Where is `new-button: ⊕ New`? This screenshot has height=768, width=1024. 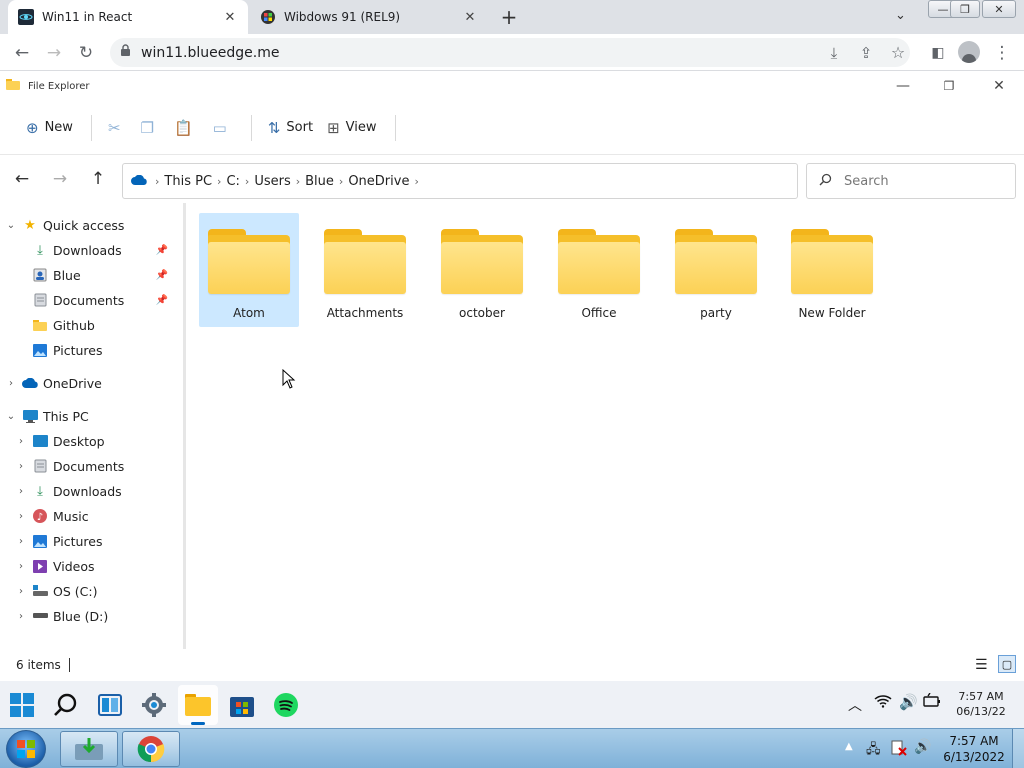
new-button: ⊕ New is located at coordinates (49, 128).